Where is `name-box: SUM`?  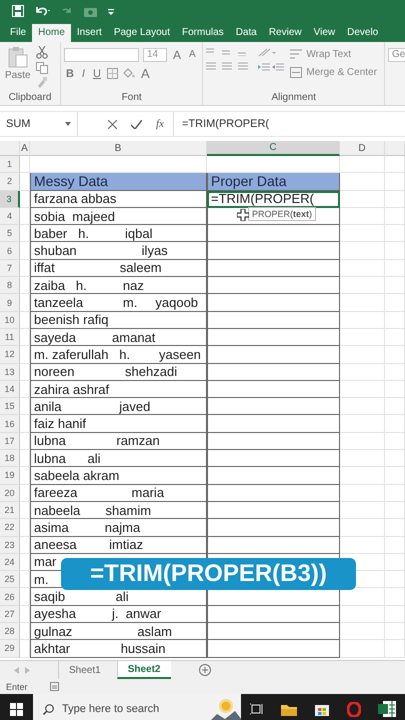 name-box: SUM is located at coordinates (39, 124).